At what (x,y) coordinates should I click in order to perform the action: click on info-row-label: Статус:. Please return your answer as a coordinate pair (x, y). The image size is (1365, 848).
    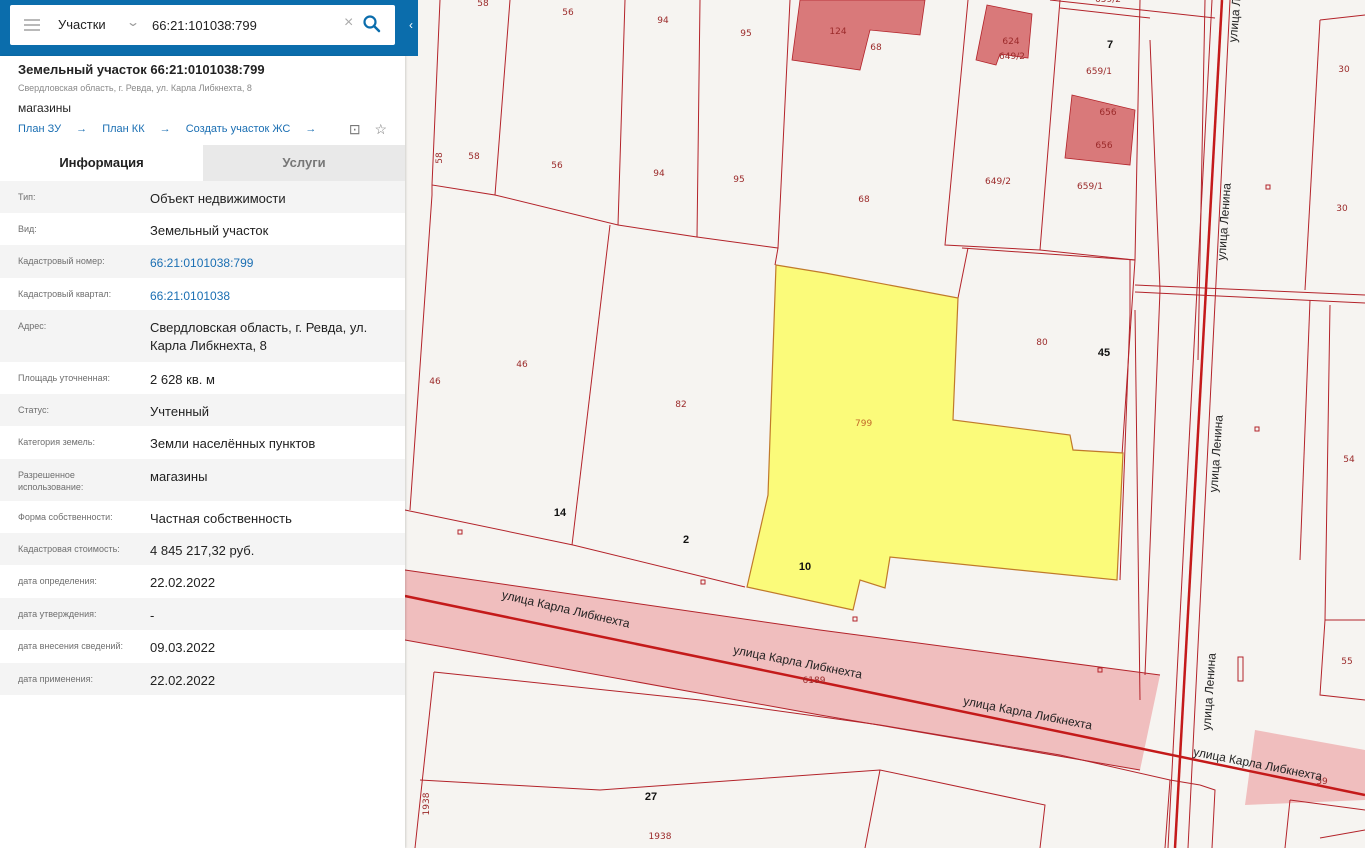
    Looking at the image, I should click on (33, 410).